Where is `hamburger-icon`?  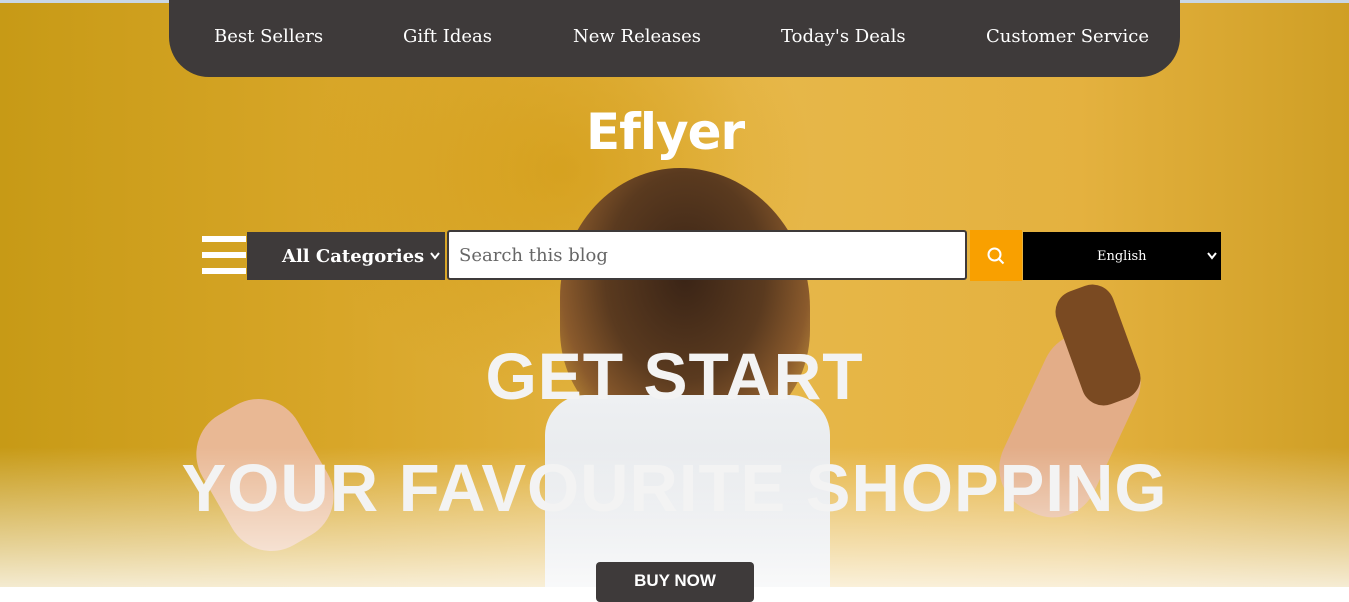 hamburger-icon is located at coordinates (224, 255).